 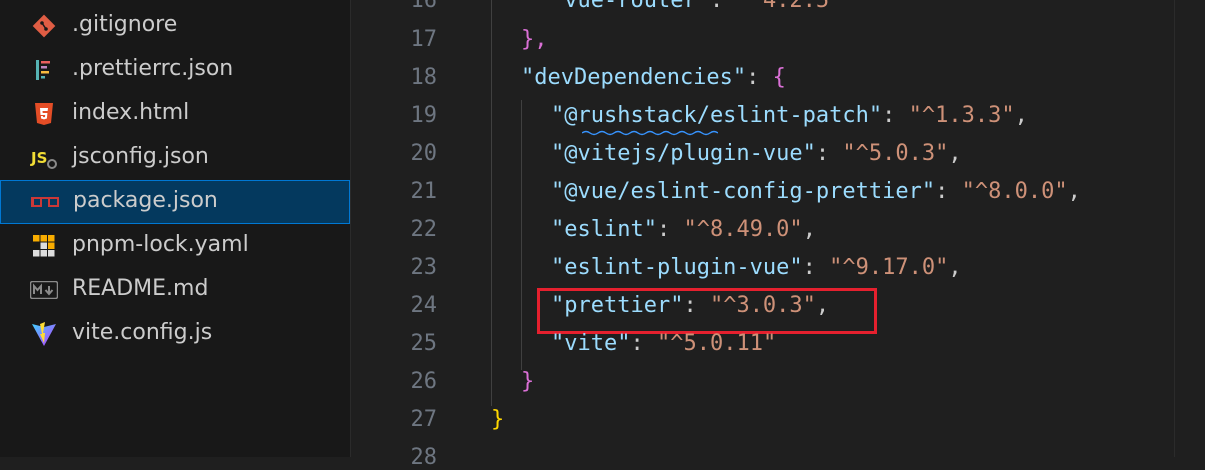 I want to click on spell-check-squiggle, so click(x=650, y=133).